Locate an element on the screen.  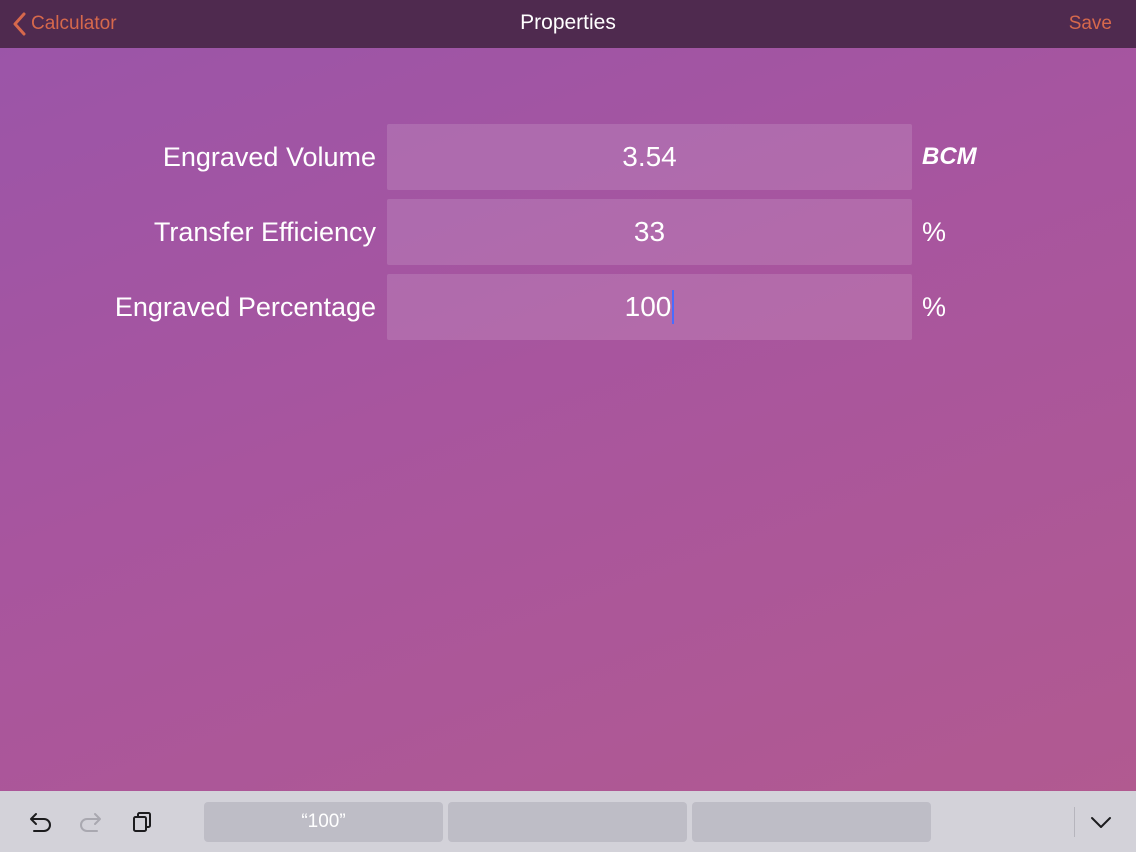
engraved-percentage-row: Engraved Percentage 100 % is located at coordinates (568, 307).